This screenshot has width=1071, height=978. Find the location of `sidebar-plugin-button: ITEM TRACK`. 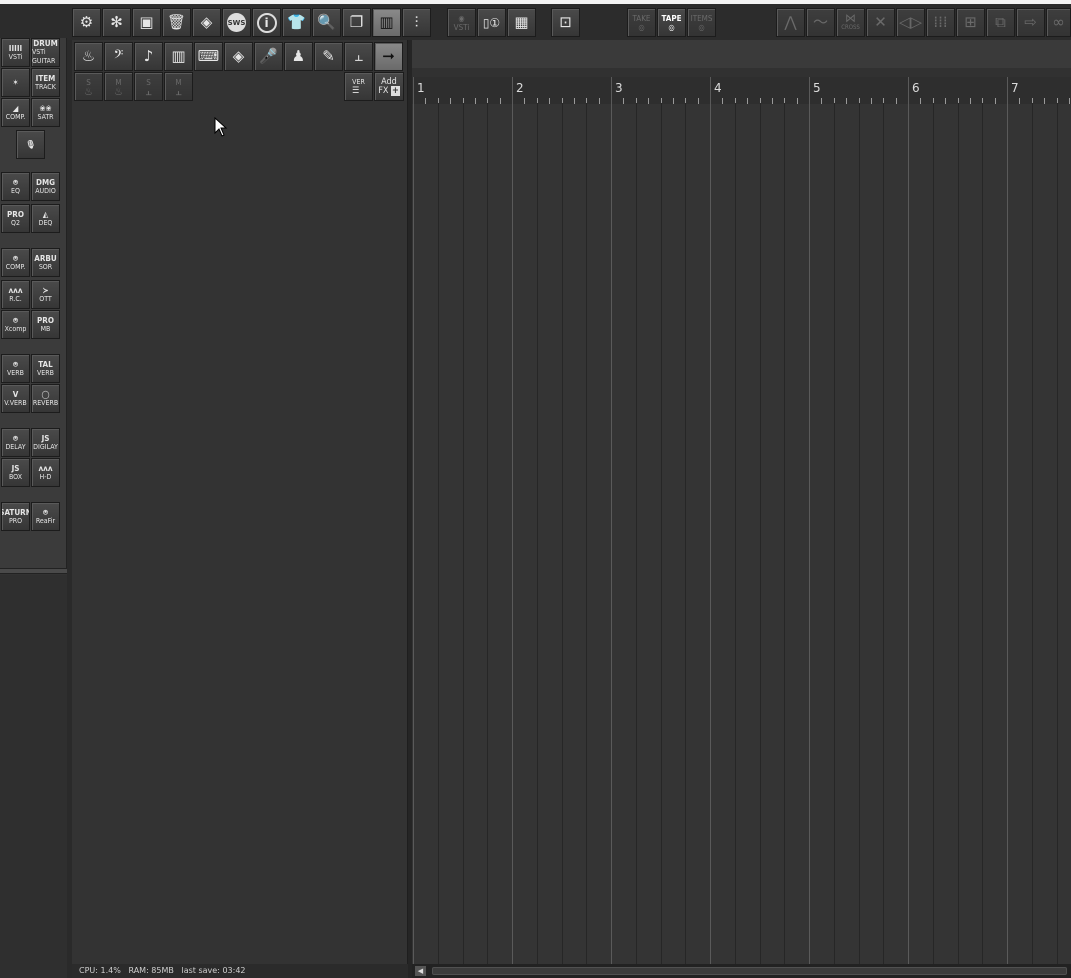

sidebar-plugin-button: ITEM TRACK is located at coordinates (45, 82).